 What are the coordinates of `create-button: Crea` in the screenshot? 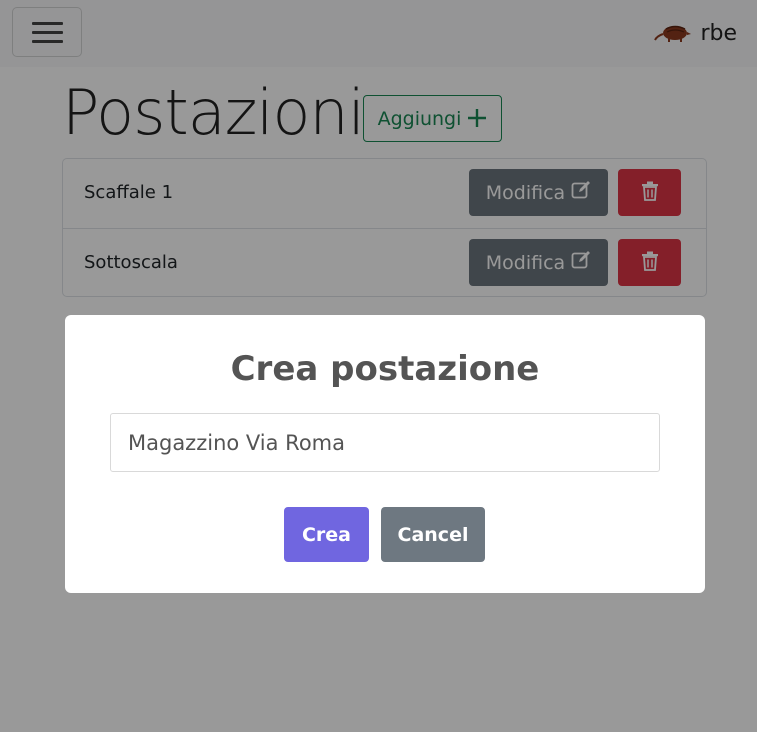 It's located at (326, 534).